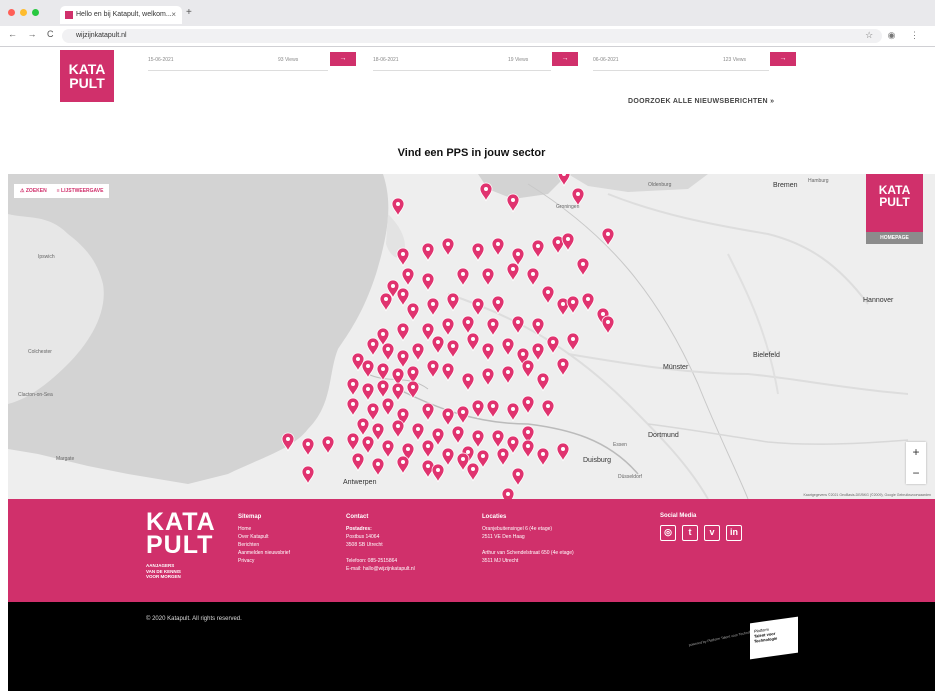 The height and width of the screenshot is (691, 935). I want to click on sitemap-link-nieuwsbrief: Aanmelden nieuwsbrief, so click(264, 553).